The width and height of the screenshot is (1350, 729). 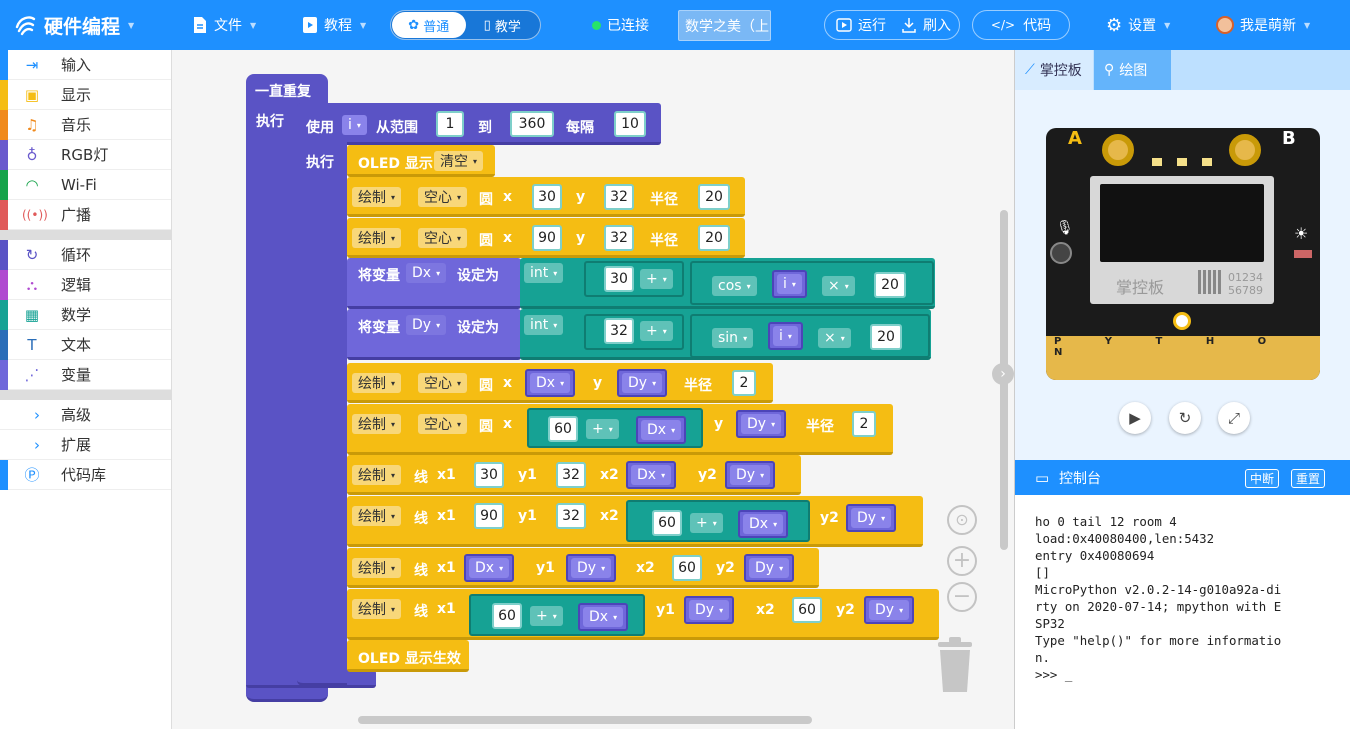 What do you see at coordinates (807, 610) in the screenshot?
I see `line-x2-input: 60` at bounding box center [807, 610].